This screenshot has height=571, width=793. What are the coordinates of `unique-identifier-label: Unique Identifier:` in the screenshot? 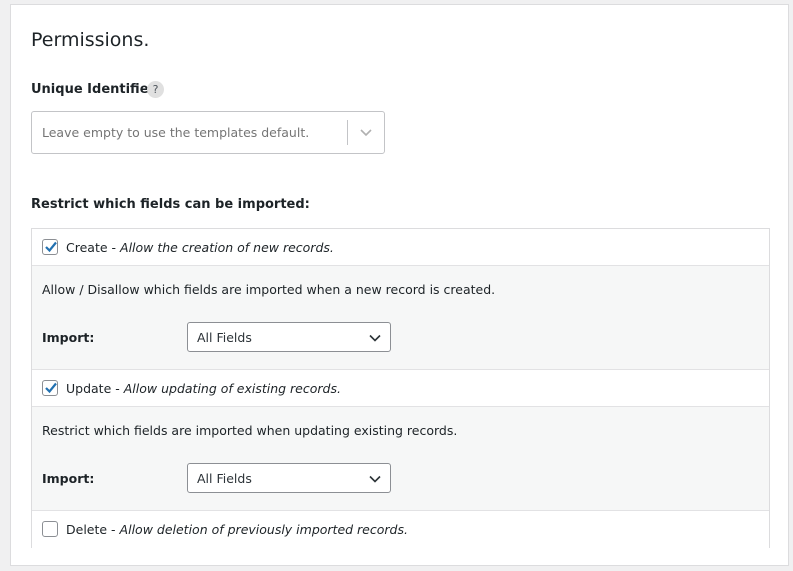 It's located at (96, 89).